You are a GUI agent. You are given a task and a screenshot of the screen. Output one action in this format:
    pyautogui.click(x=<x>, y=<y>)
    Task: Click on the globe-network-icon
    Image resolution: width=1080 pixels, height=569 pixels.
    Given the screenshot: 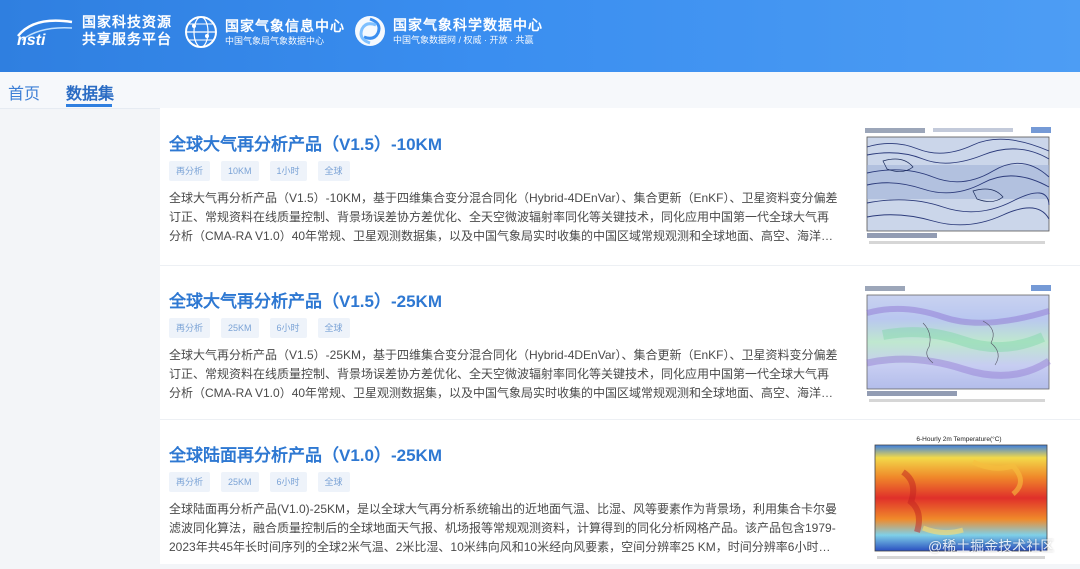 What is the action you would take?
    pyautogui.click(x=201, y=32)
    